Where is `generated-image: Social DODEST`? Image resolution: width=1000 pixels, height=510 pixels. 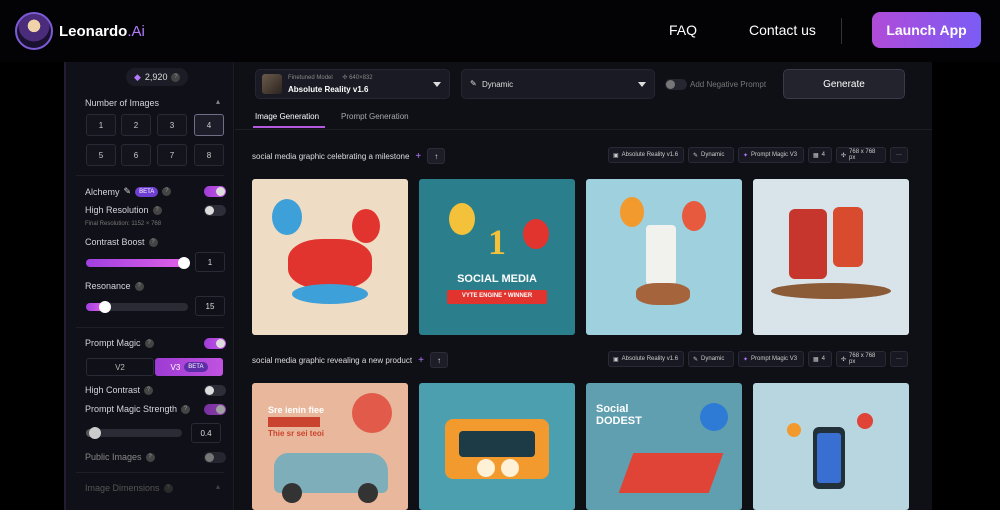 generated-image: Social DODEST is located at coordinates (664, 446).